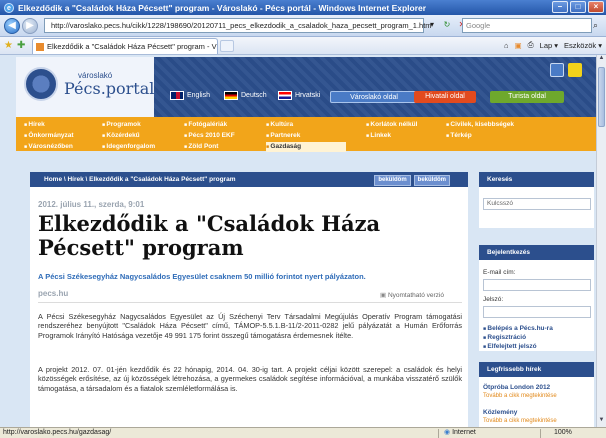 This screenshot has height=438, width=606. What do you see at coordinates (478, 25) in the screenshot?
I see `search-placeholder: Google` at bounding box center [478, 25].